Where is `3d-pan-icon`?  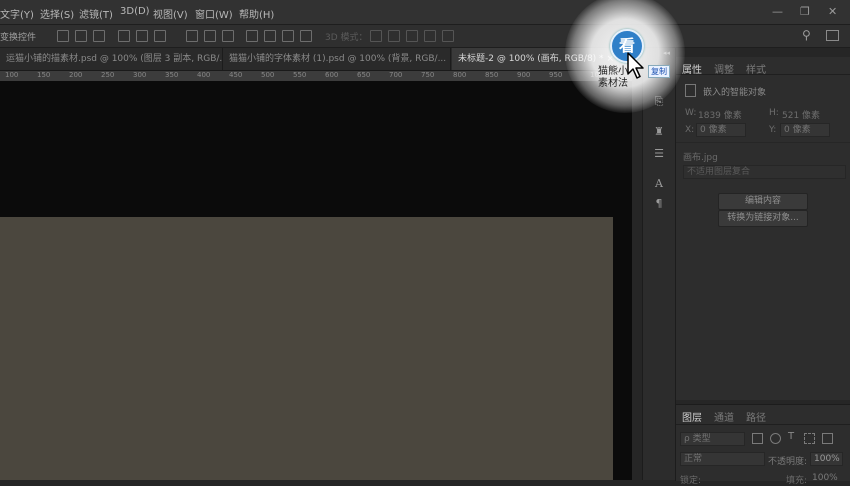 3d-pan-icon is located at coordinates (412, 36).